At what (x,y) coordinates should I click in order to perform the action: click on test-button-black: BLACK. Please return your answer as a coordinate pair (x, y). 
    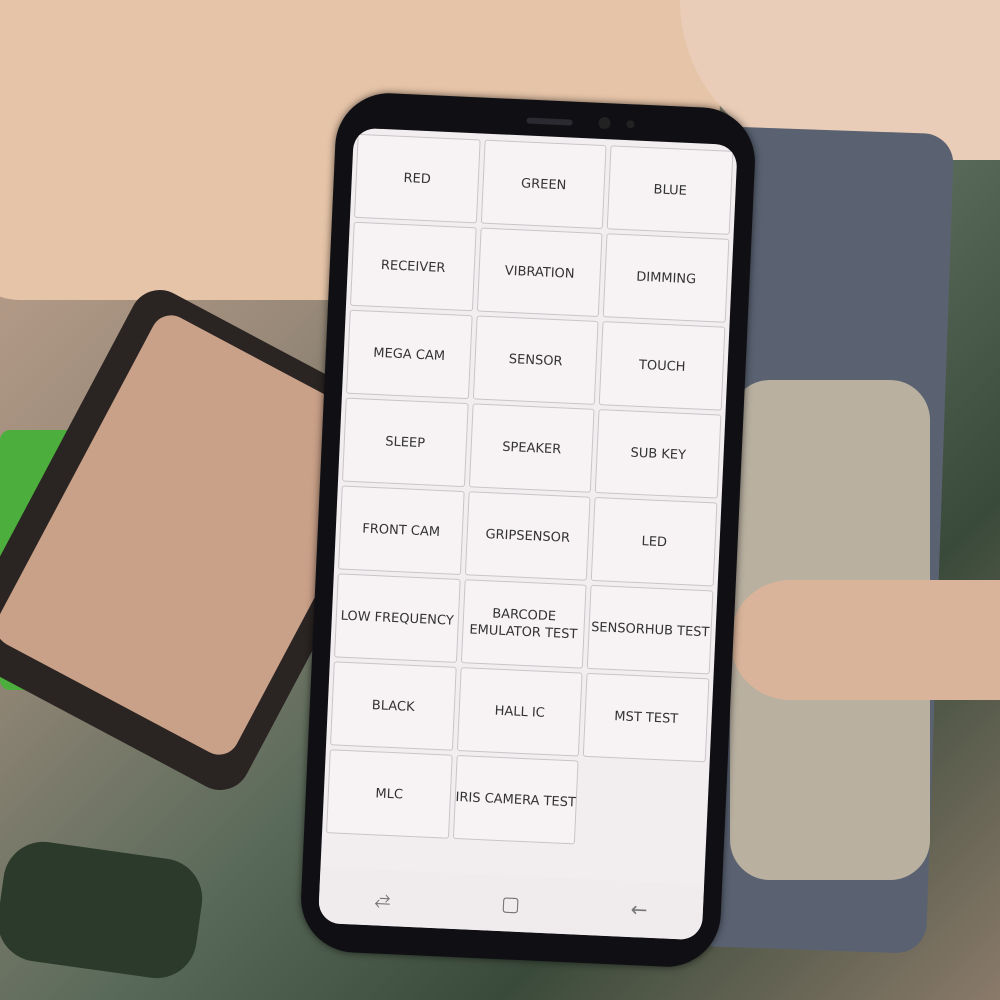
    Looking at the image, I should click on (393, 706).